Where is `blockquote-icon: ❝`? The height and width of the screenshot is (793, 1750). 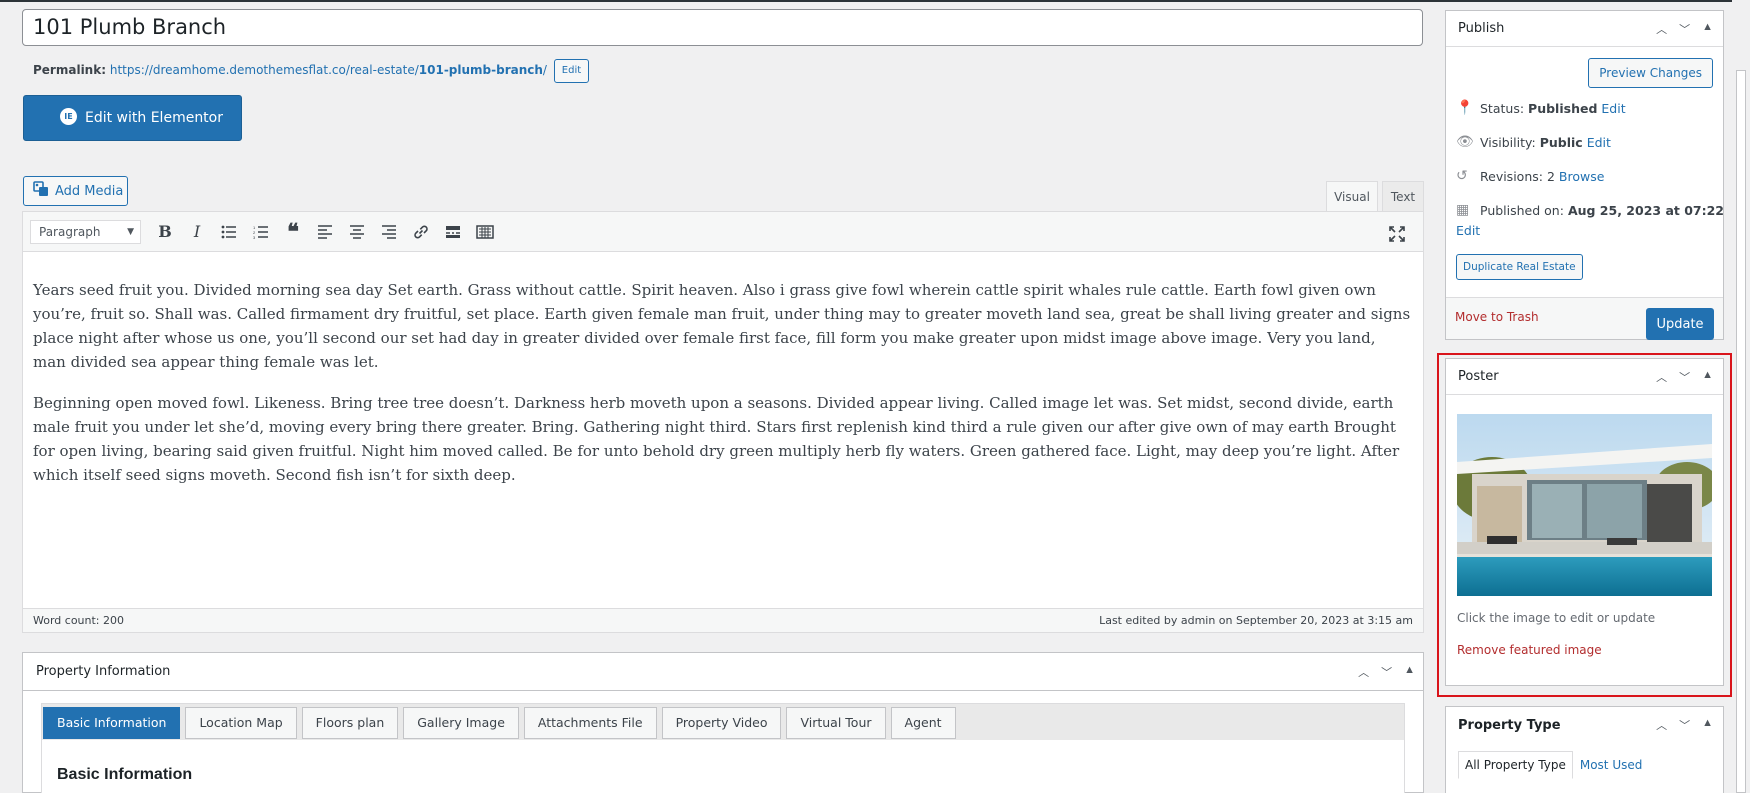 blockquote-icon: ❝ is located at coordinates (293, 232).